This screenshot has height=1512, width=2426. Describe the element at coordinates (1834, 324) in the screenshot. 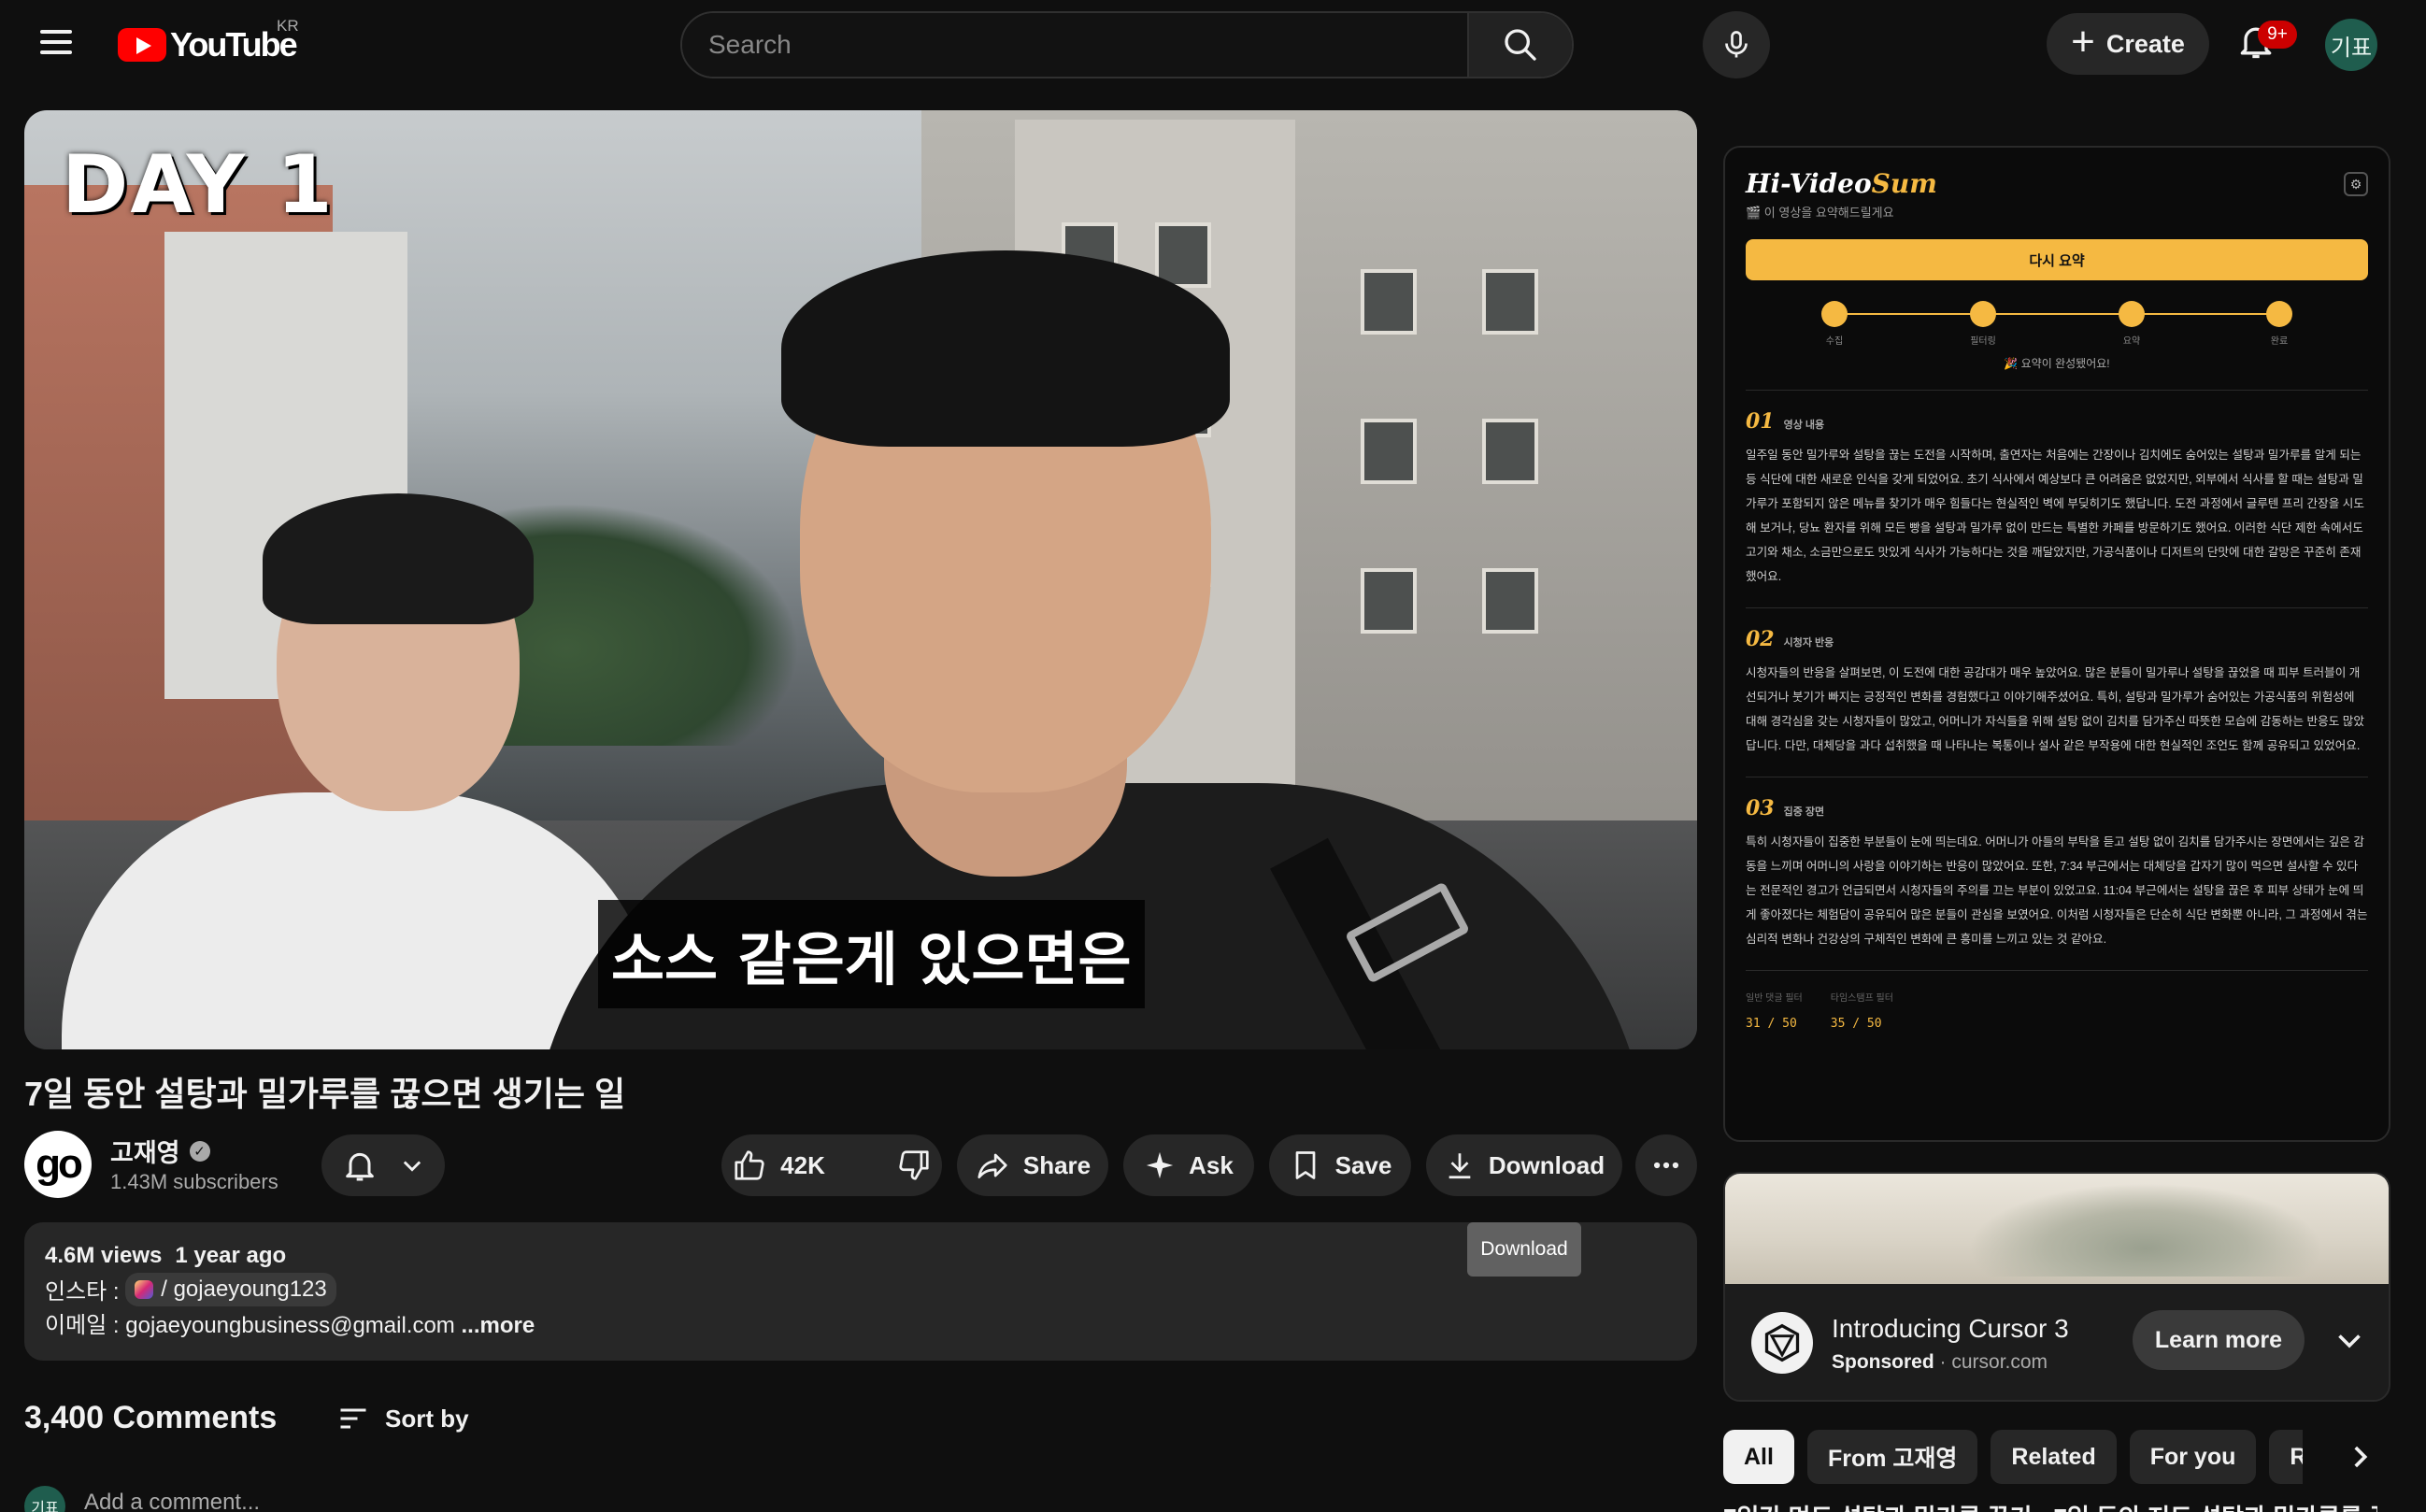

I see `step-collect: 수집` at that location.